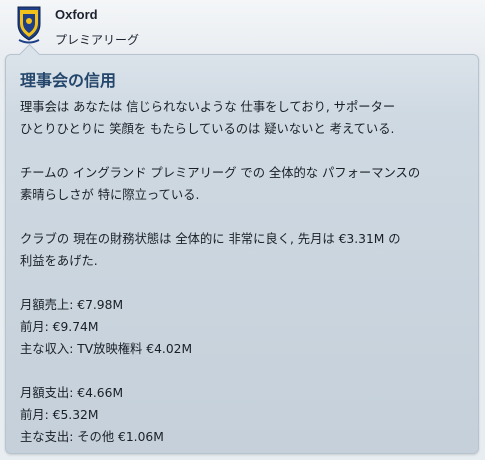 Image resolution: width=485 pixels, height=460 pixels. What do you see at coordinates (242, 28) in the screenshot?
I see `club-header: Oxford プレミアリーグ` at bounding box center [242, 28].